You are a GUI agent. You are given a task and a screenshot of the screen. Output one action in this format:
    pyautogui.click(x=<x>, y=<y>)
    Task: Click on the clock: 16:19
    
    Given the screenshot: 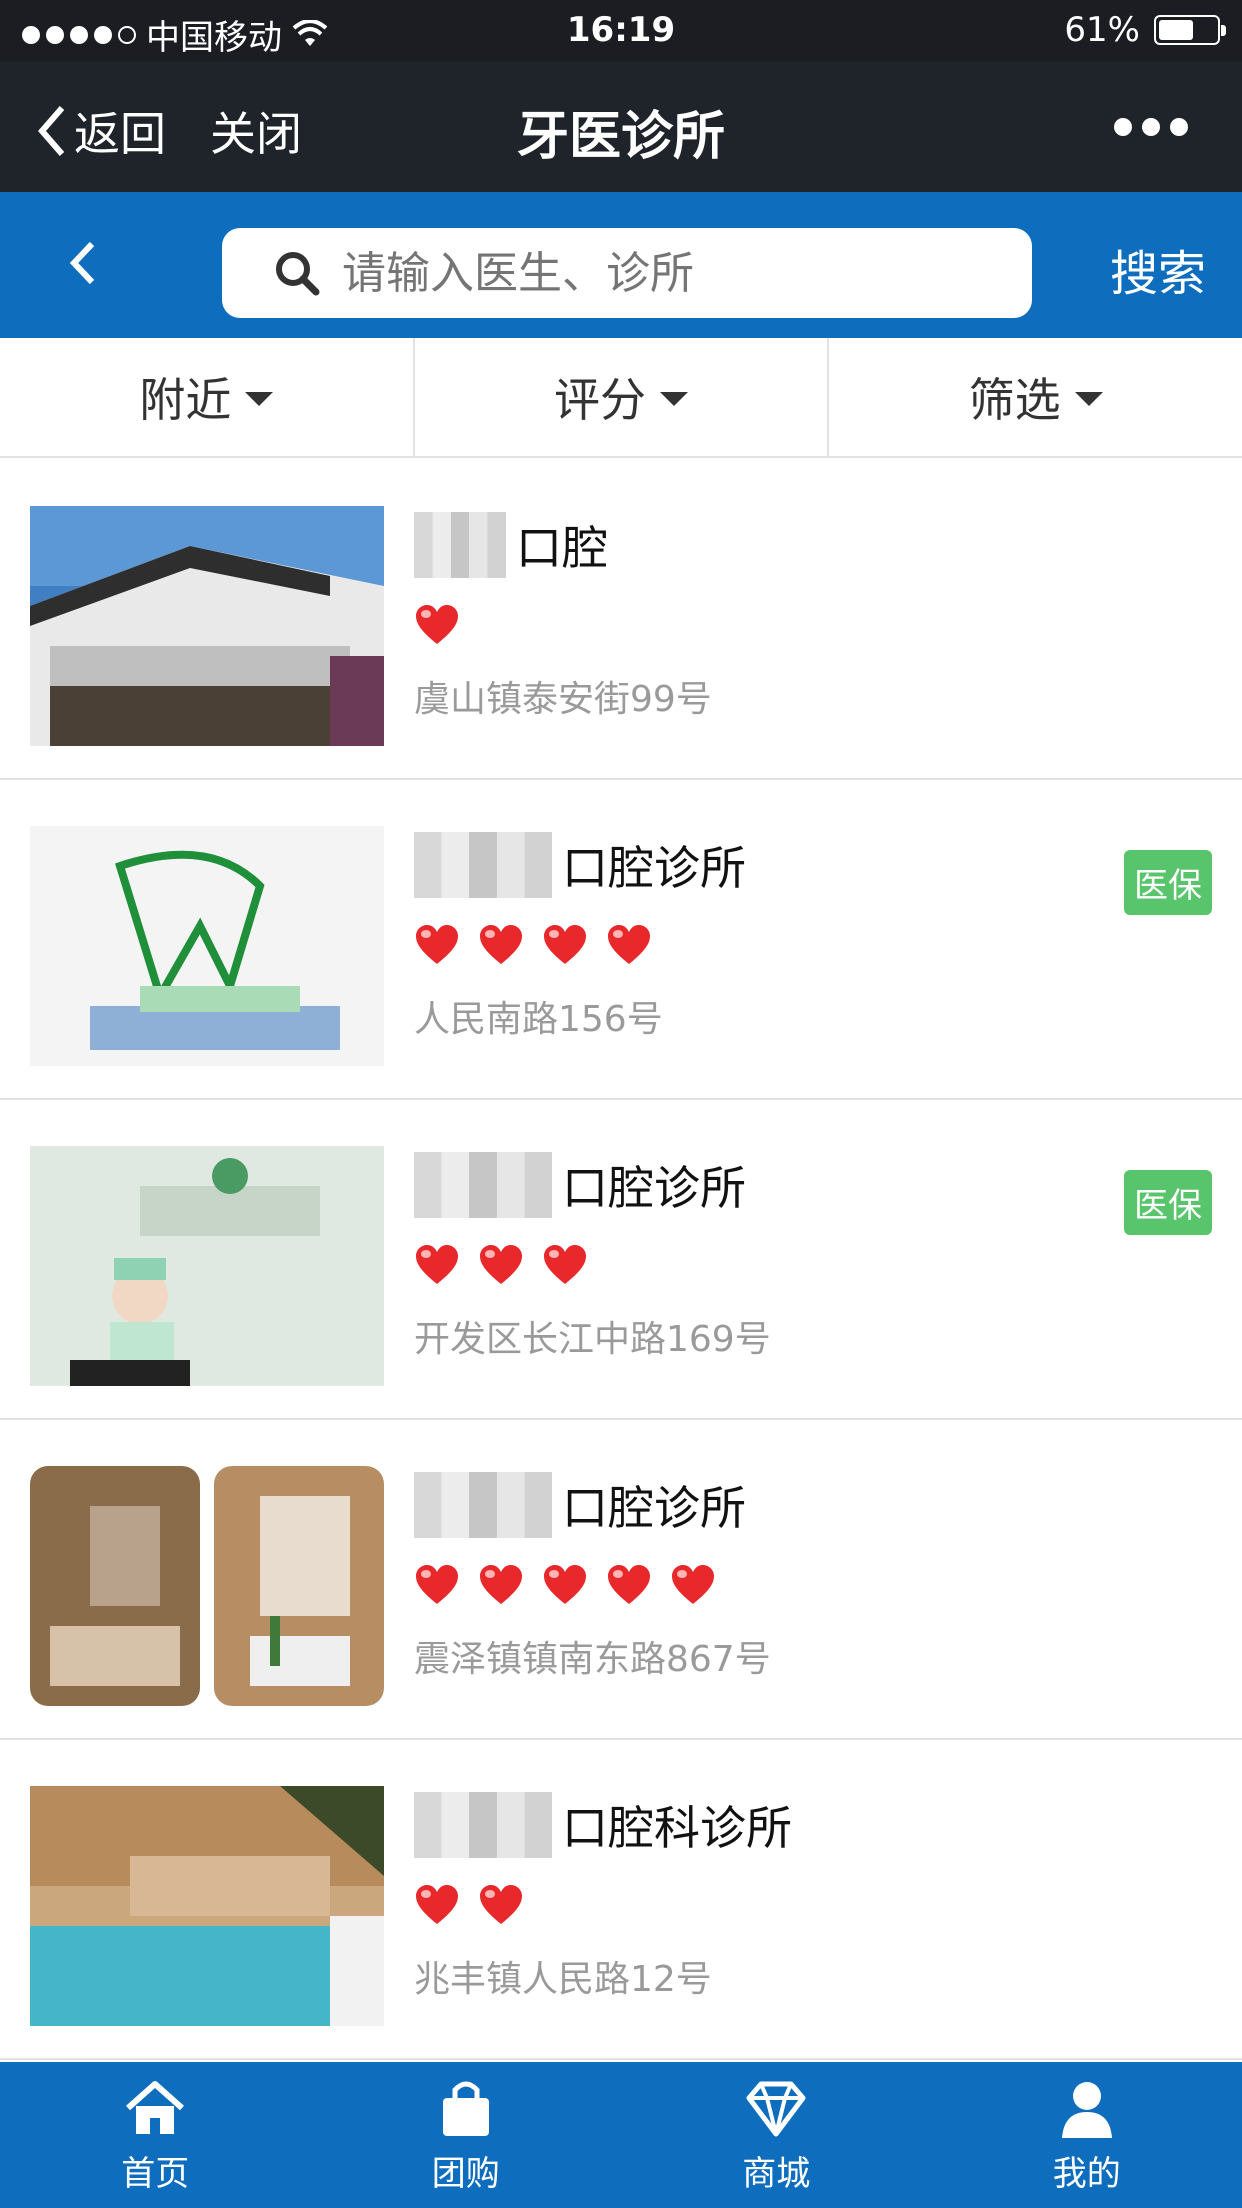 What is the action you would take?
    pyautogui.click(x=621, y=30)
    